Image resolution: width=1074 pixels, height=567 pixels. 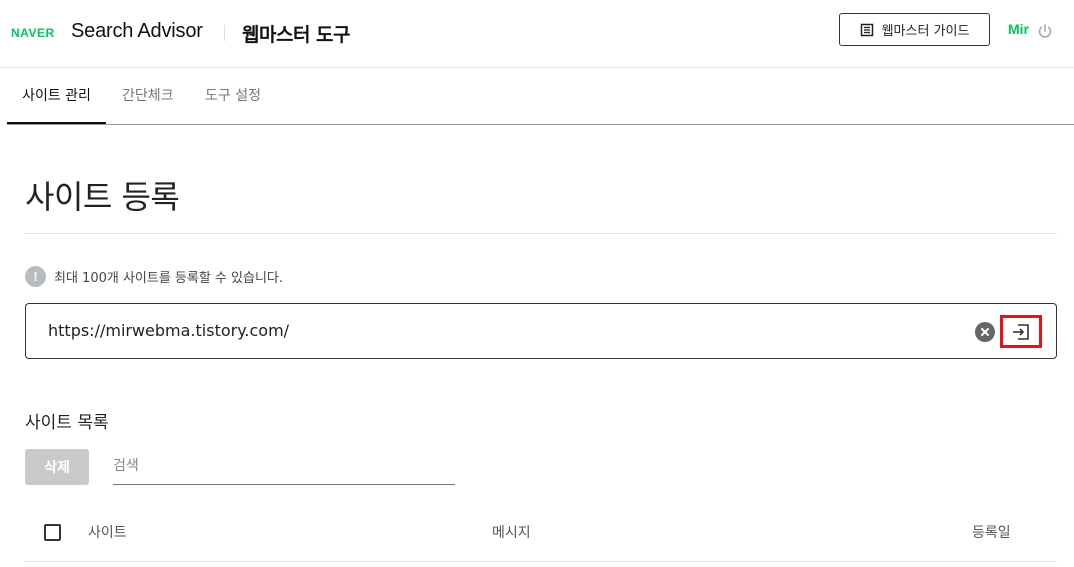 I want to click on tab-simple-check: 간단체크, so click(x=148, y=96).